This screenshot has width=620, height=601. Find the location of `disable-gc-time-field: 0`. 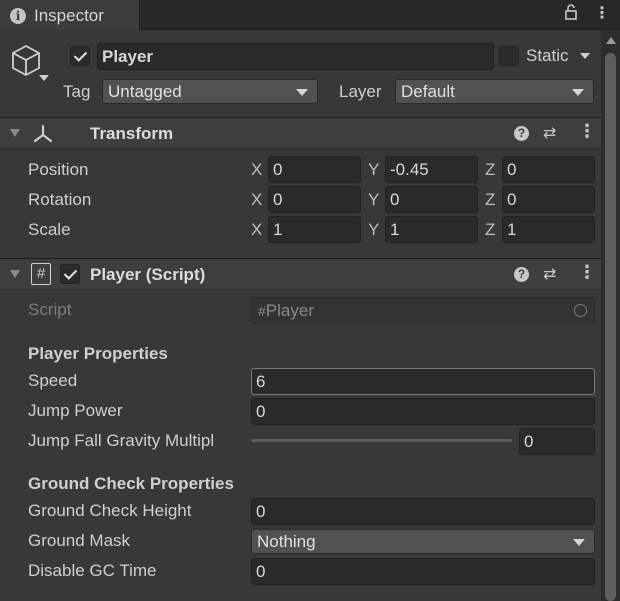

disable-gc-time-field: 0 is located at coordinates (423, 571).